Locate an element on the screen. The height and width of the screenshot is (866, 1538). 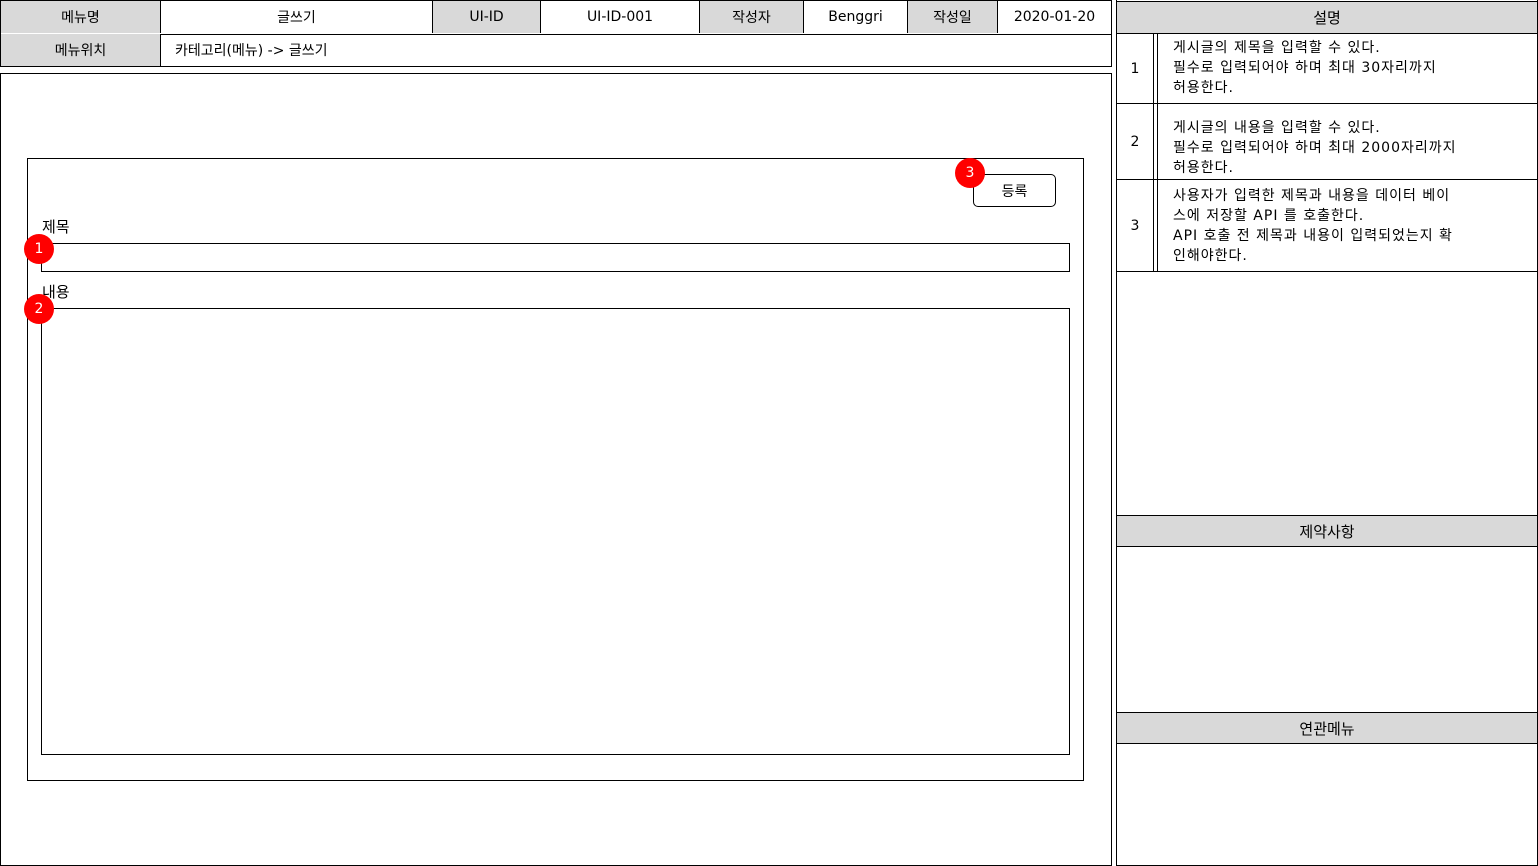
author-label: 작성자 is located at coordinates (751, 17).